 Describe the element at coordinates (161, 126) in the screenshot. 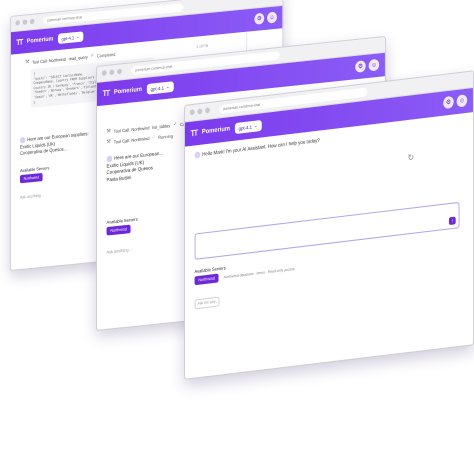

I see `tool-call-name: list_tables` at that location.